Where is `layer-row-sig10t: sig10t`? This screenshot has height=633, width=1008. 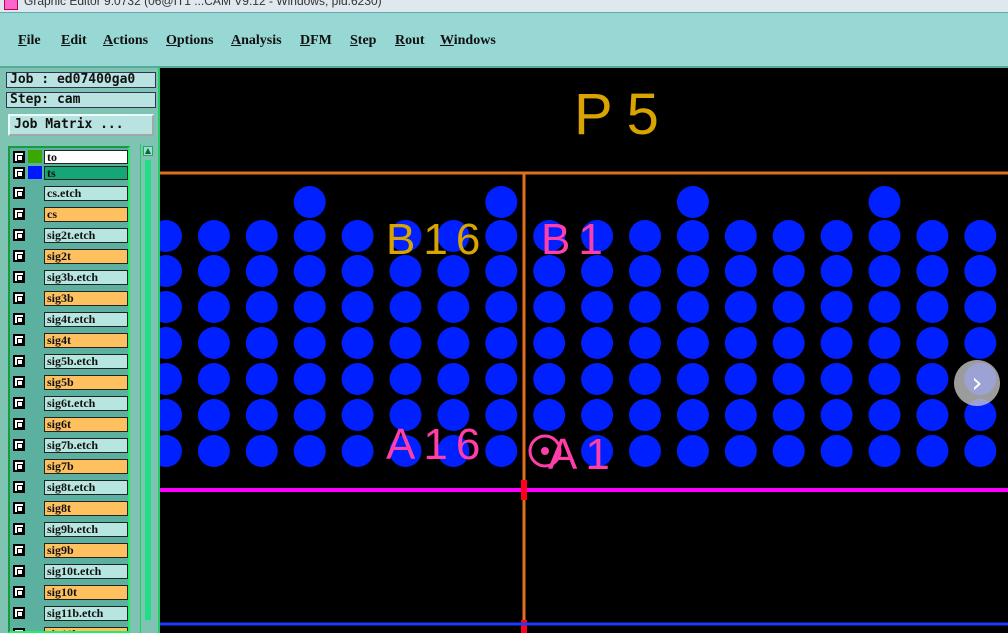 layer-row-sig10t: sig10t is located at coordinates (70, 593).